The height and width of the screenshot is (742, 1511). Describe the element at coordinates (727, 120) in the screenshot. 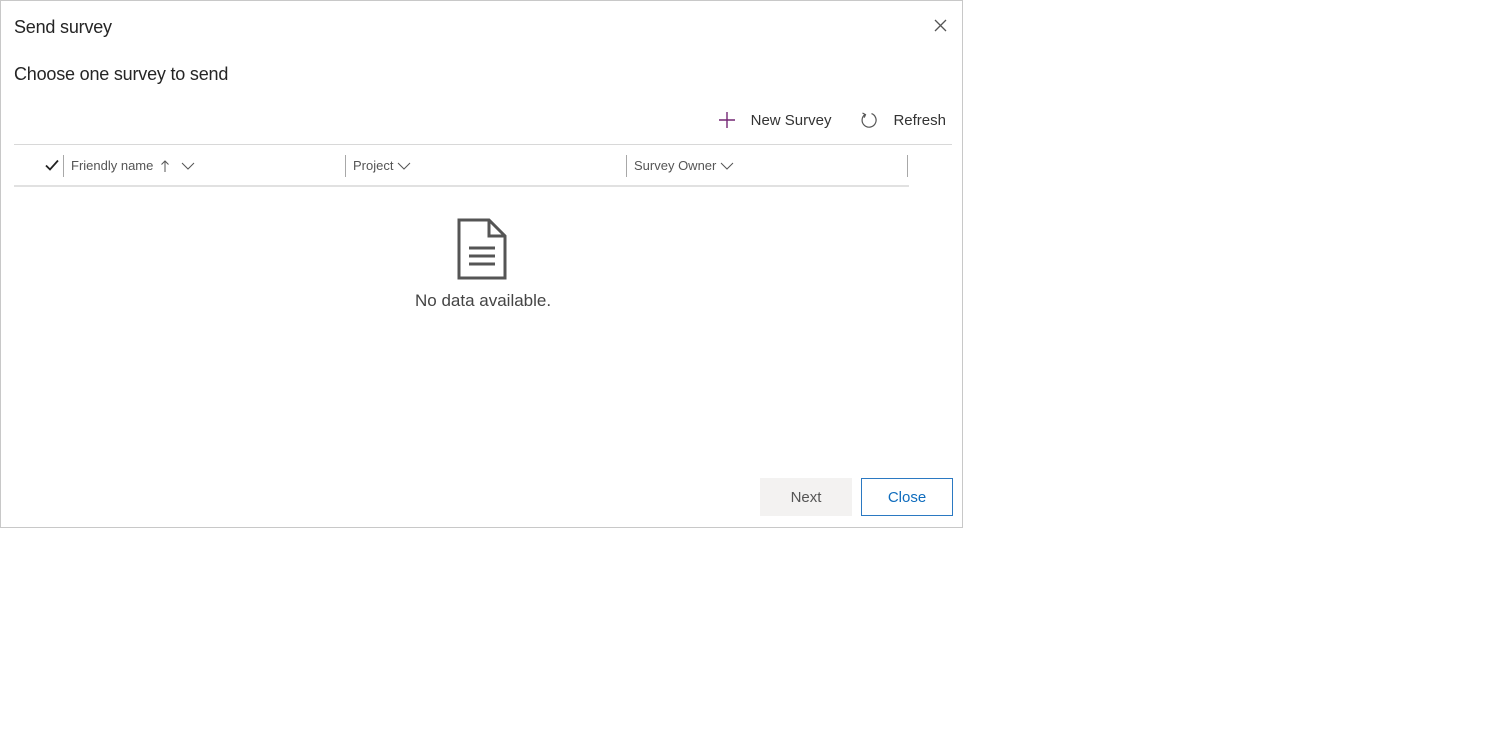

I see `plus-icon` at that location.